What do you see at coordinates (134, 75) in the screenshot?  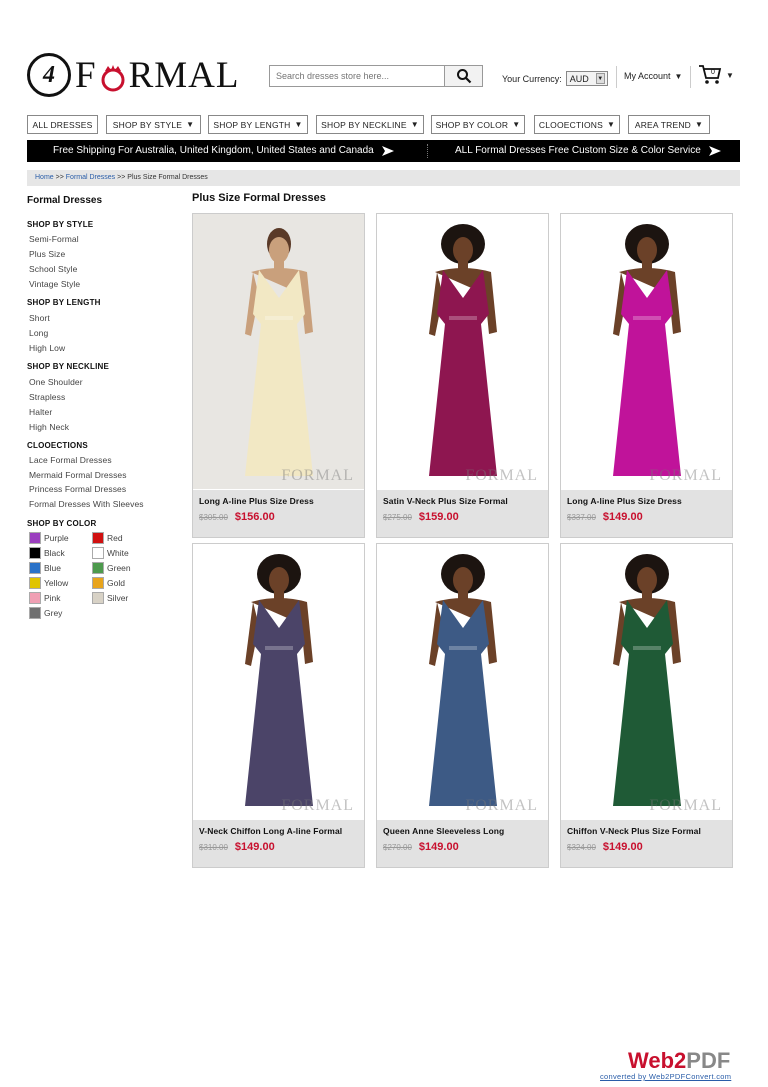 I see `site-logo: 4 F RMAL` at bounding box center [134, 75].